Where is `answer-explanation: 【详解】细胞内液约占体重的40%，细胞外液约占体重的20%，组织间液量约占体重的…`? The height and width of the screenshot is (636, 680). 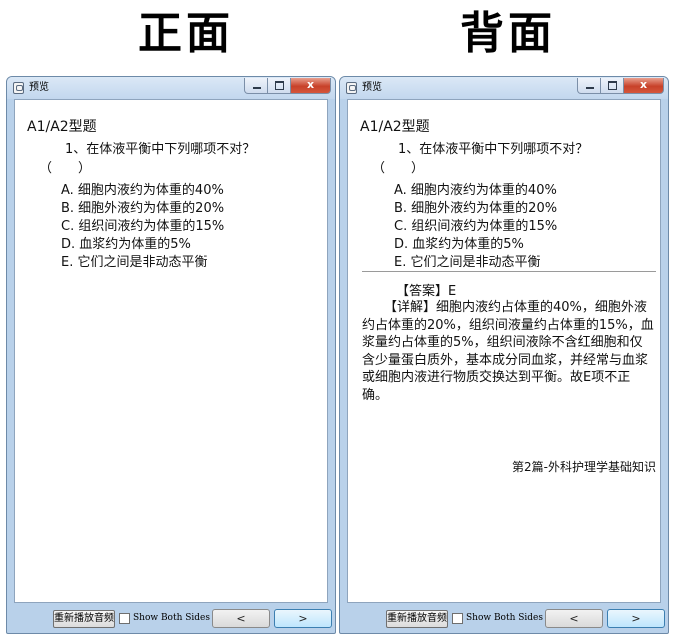 answer-explanation: 【详解】细胞内液约占体重的40%，细胞外液约占体重的20%，组织间液量约占体重的… is located at coordinates (508, 351).